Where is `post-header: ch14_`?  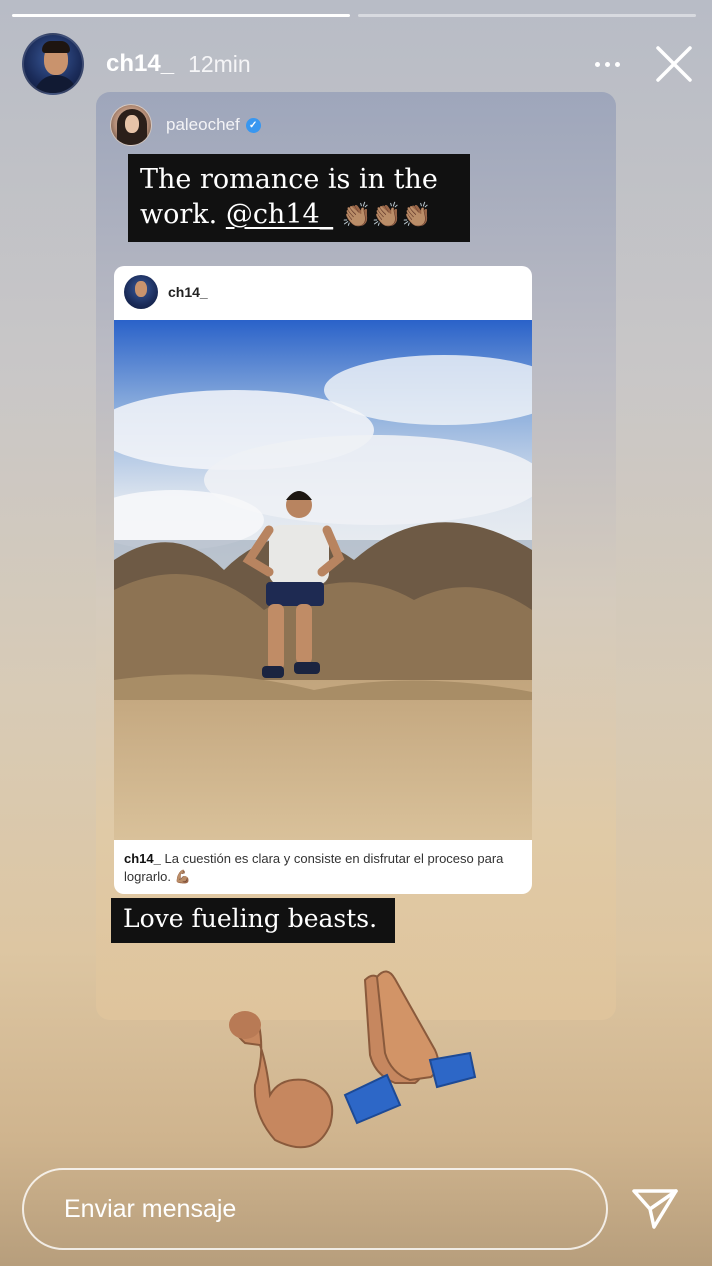
post-header: ch14_ is located at coordinates (323, 292).